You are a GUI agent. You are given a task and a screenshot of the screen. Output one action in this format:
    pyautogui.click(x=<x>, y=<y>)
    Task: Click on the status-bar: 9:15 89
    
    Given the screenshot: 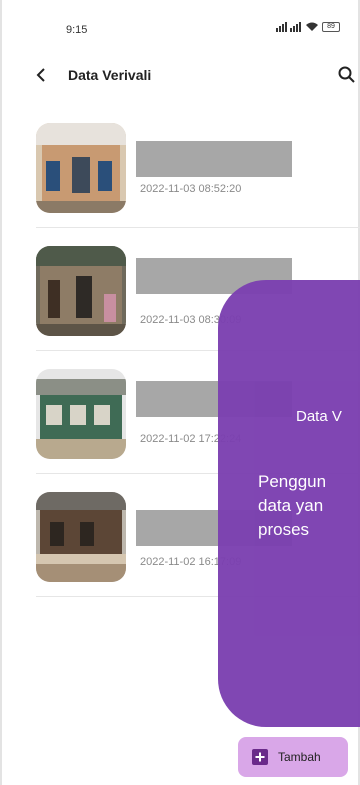 What is the action you would take?
    pyautogui.click(x=180, y=20)
    